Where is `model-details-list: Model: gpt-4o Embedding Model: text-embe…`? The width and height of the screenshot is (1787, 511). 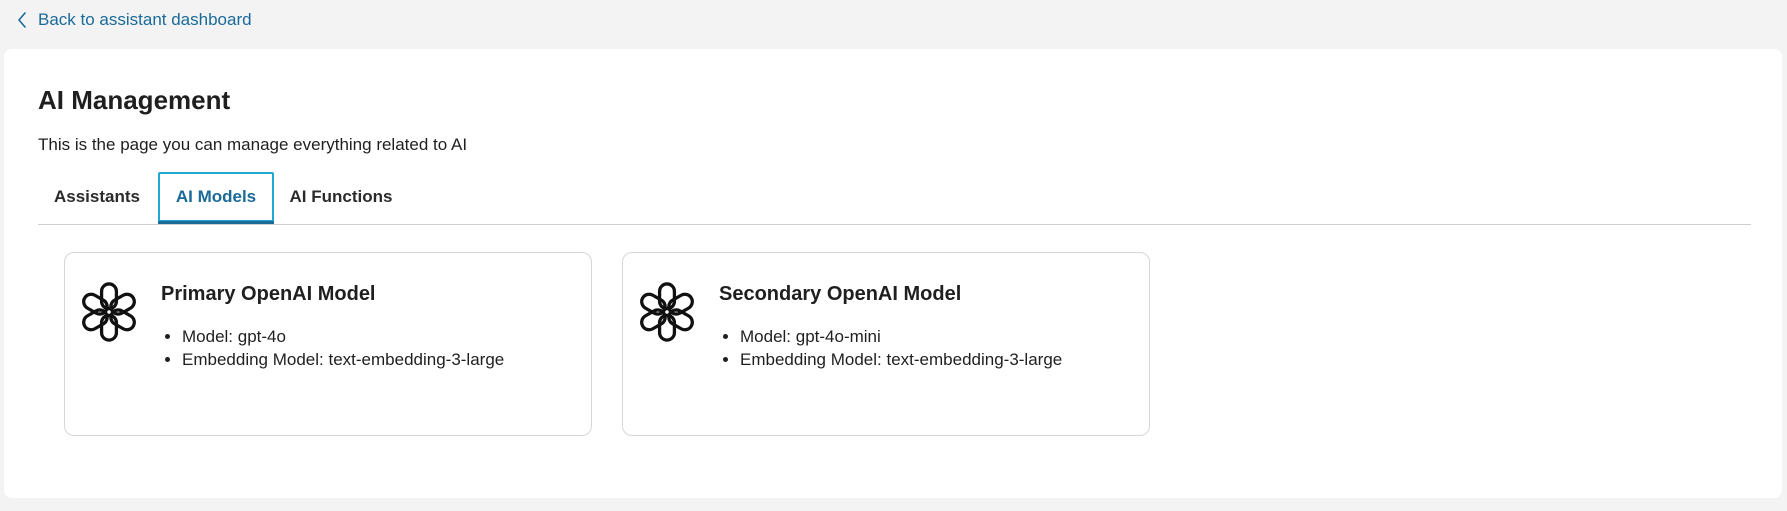 model-details-list: Model: gpt-4o Embedding Model: text-embe… is located at coordinates (332, 348).